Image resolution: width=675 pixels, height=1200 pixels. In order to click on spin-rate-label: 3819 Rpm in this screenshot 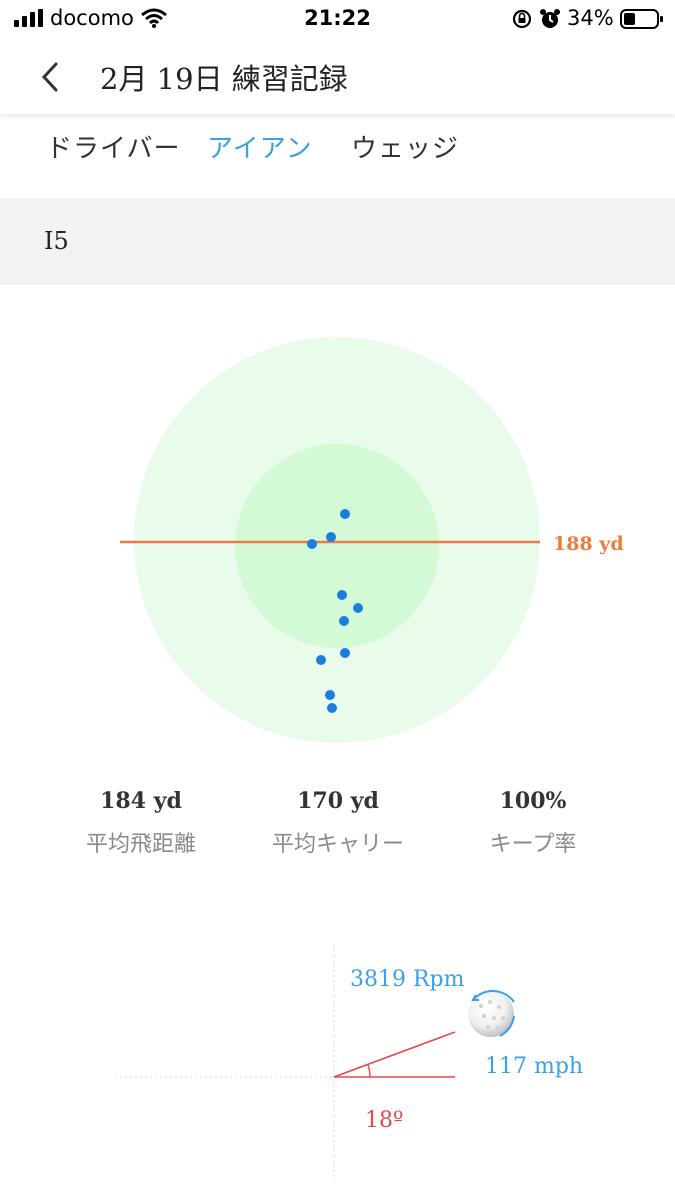, I will do `click(407, 979)`.